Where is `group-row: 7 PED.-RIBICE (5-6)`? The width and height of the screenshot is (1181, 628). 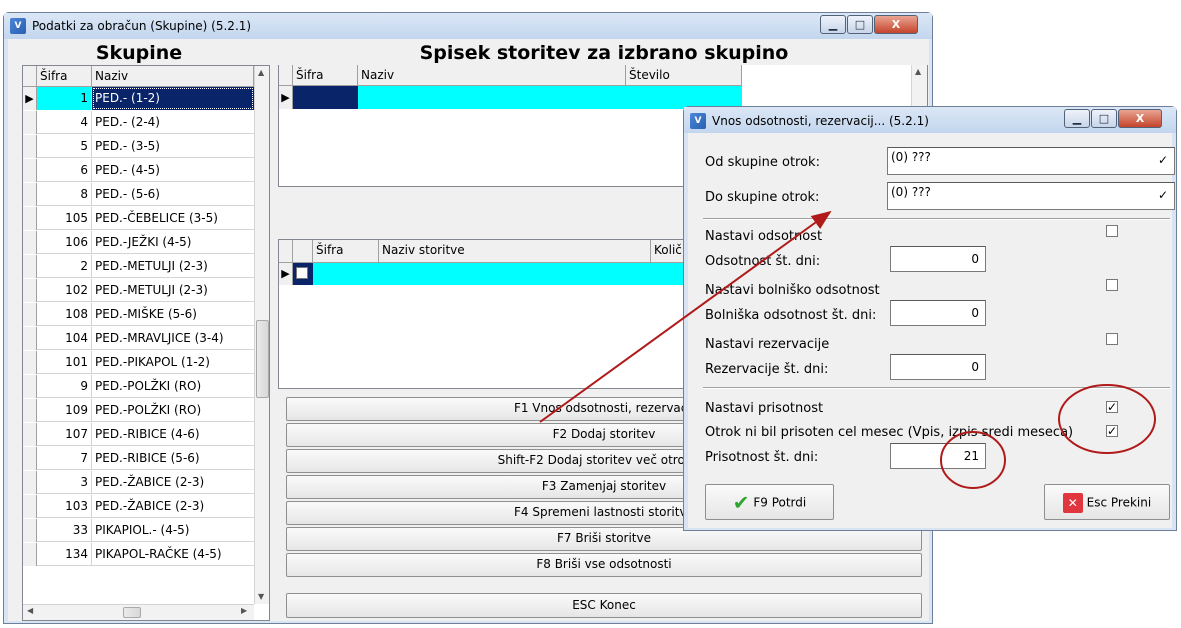 group-row: 7 PED.-RIBICE (5-6) is located at coordinates (138, 458).